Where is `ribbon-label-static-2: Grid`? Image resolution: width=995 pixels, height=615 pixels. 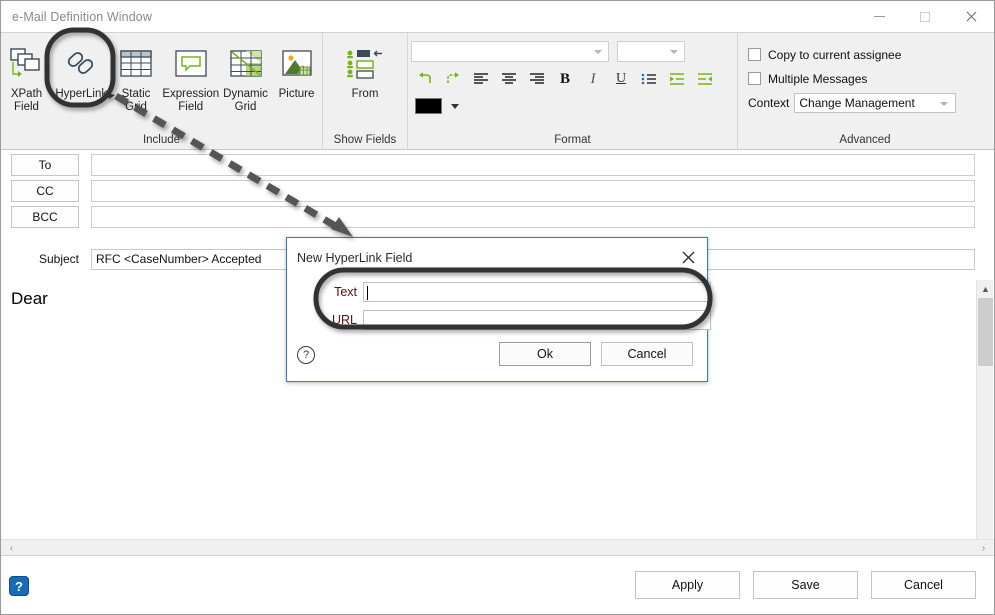 ribbon-label-static-2: Grid is located at coordinates (136, 106).